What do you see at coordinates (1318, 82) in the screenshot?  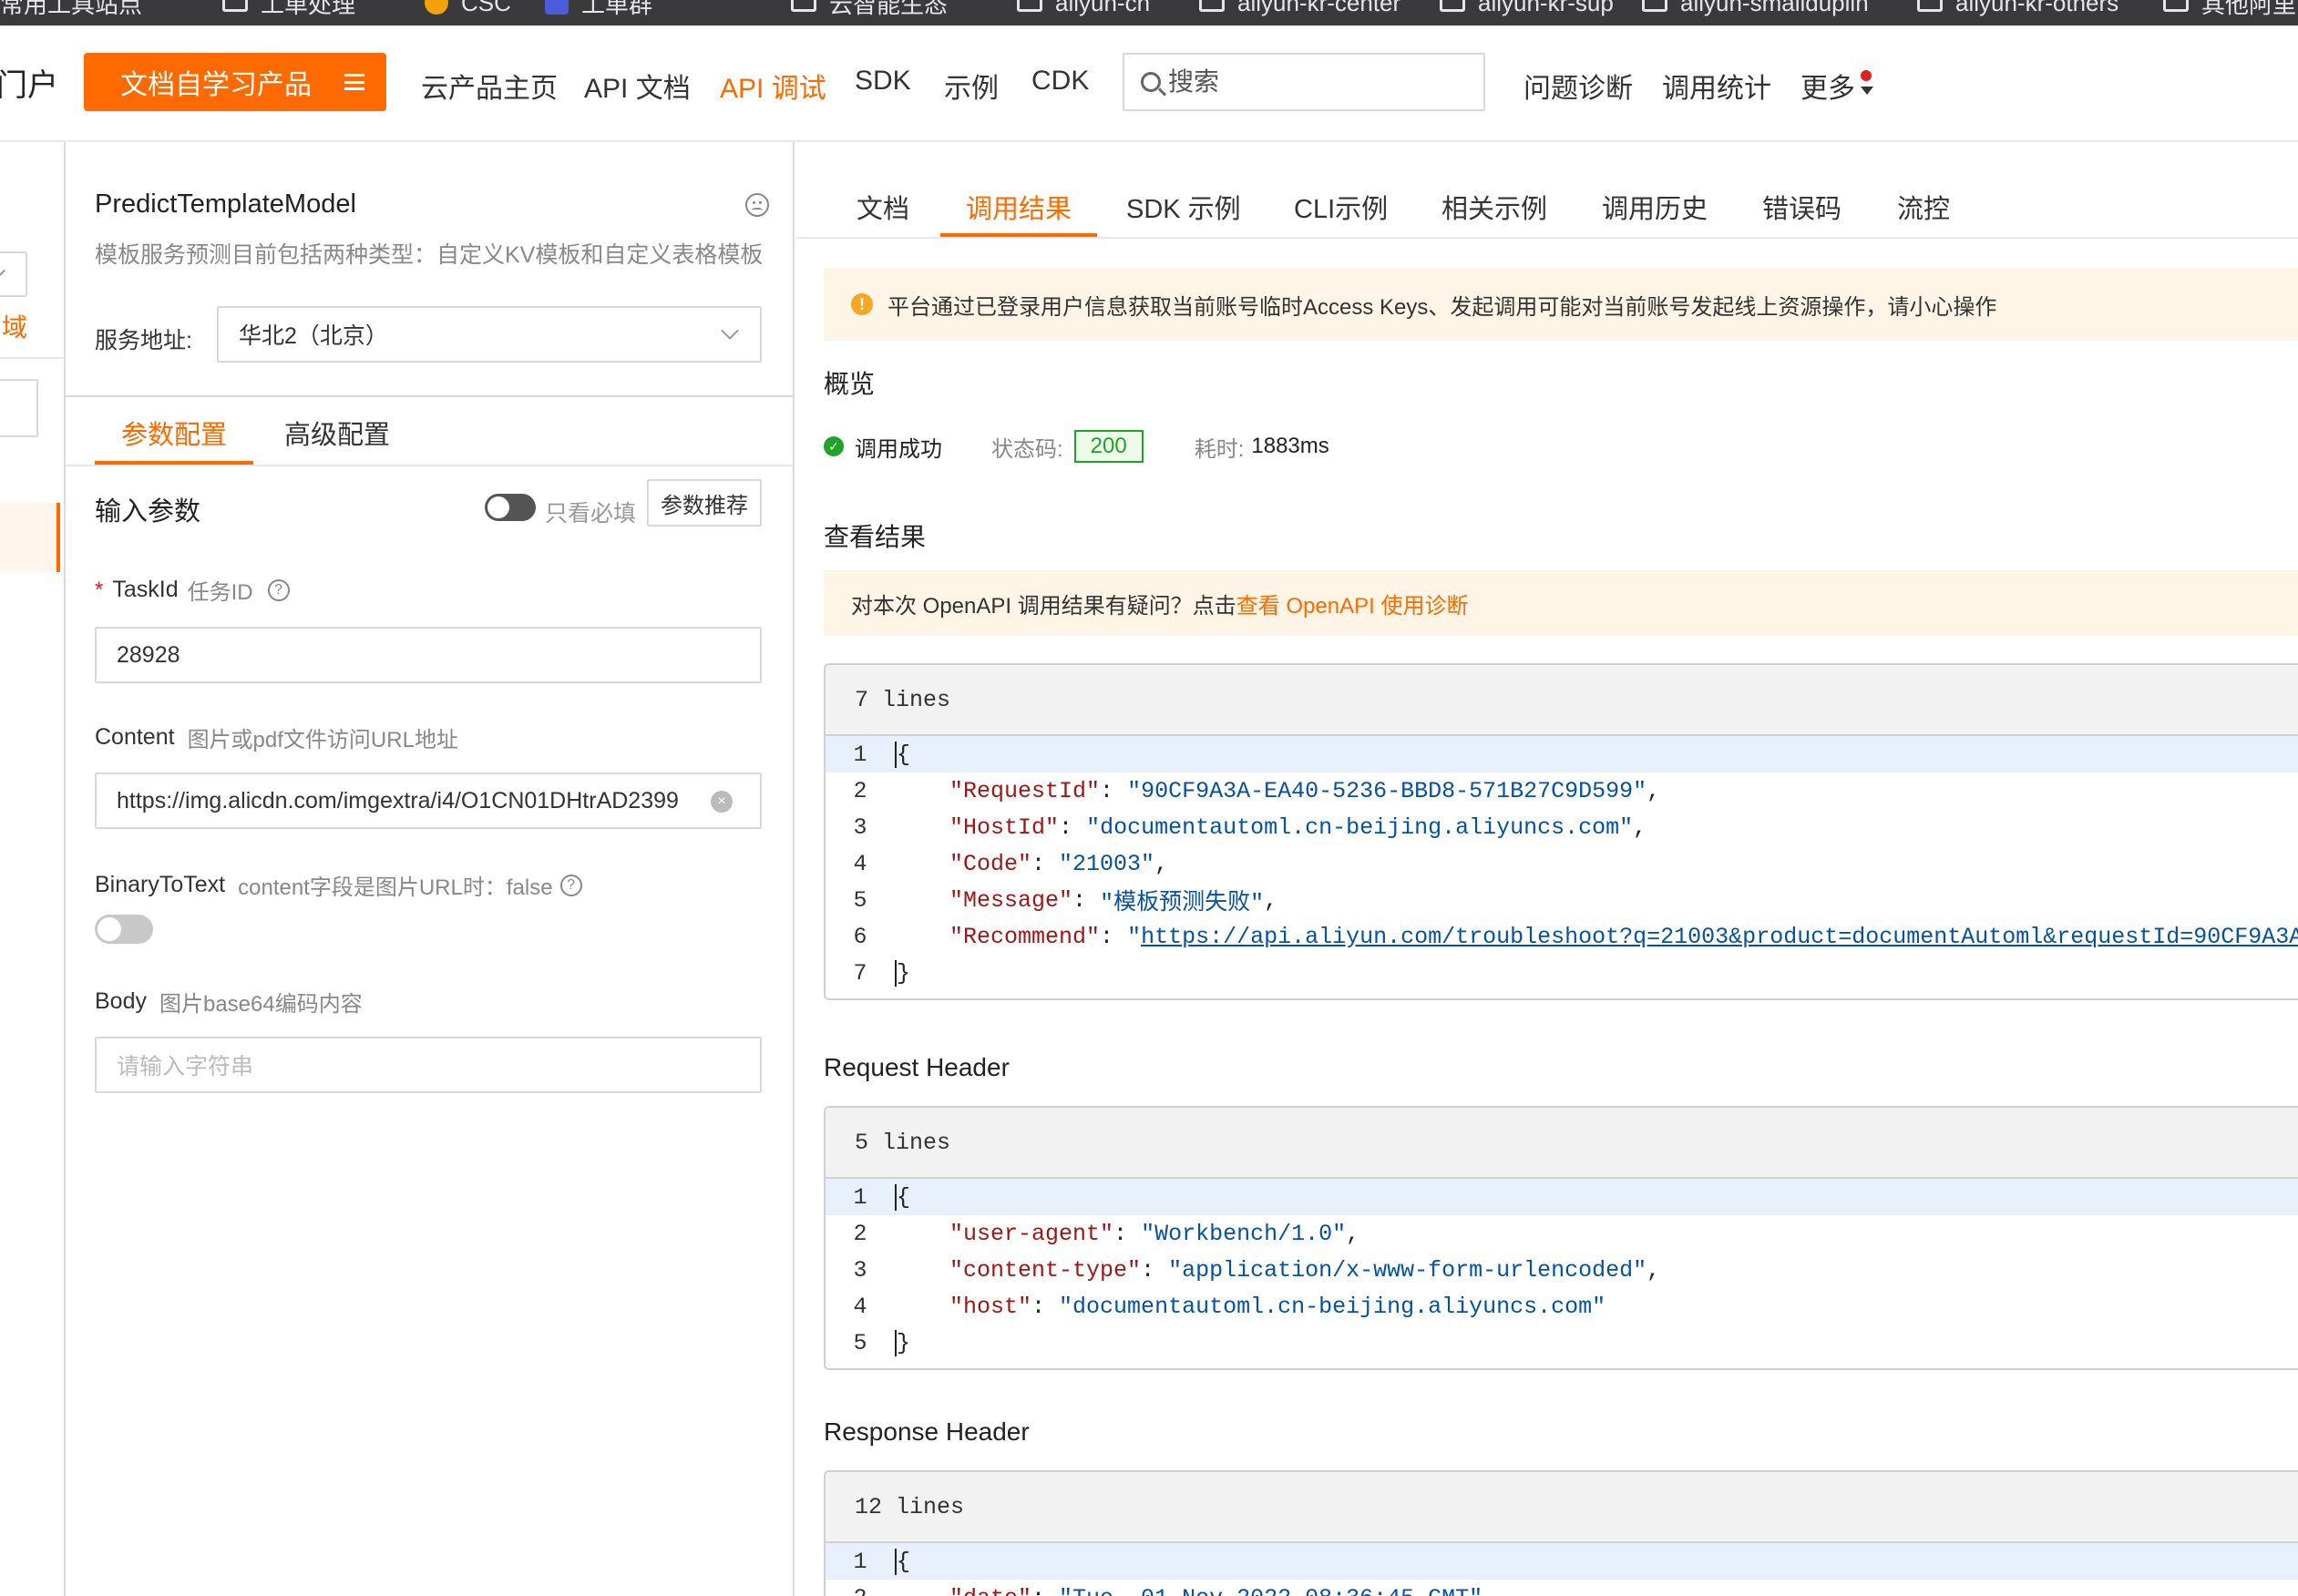 I see `search-input` at bounding box center [1318, 82].